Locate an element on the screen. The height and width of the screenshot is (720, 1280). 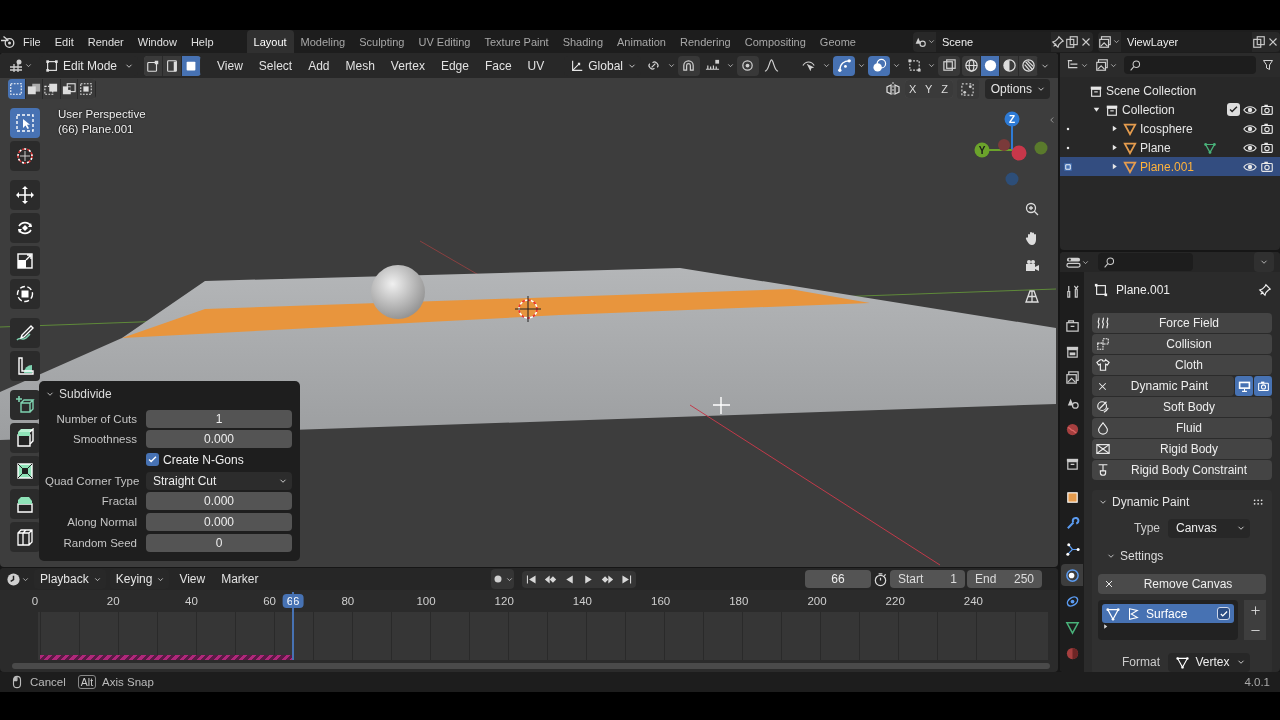
frame-number: 20 is located at coordinates (113, 601).